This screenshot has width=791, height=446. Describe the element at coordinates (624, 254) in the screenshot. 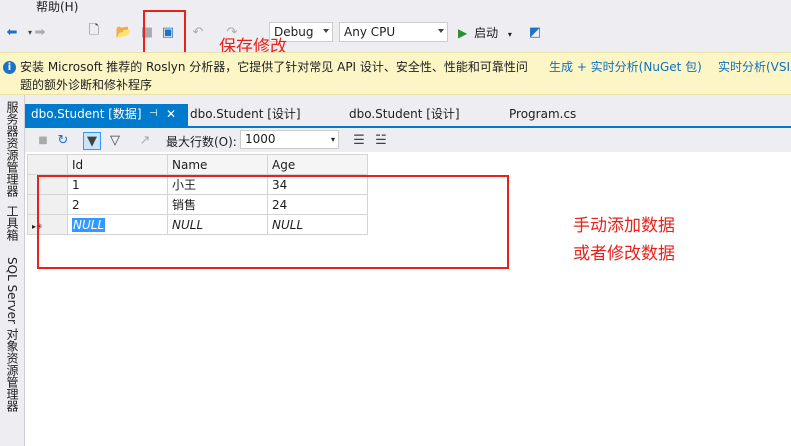

I see `edit-annotation-line2: 或者修改数据` at that location.